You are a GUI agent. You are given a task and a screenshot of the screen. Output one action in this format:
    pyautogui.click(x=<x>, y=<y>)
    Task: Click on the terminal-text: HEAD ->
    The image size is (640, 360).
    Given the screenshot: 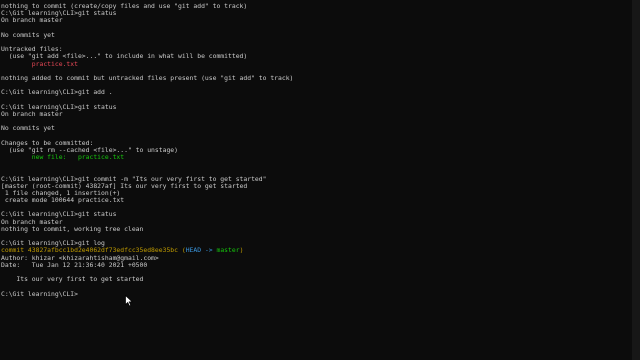 What is the action you would take?
    pyautogui.click(x=201, y=250)
    